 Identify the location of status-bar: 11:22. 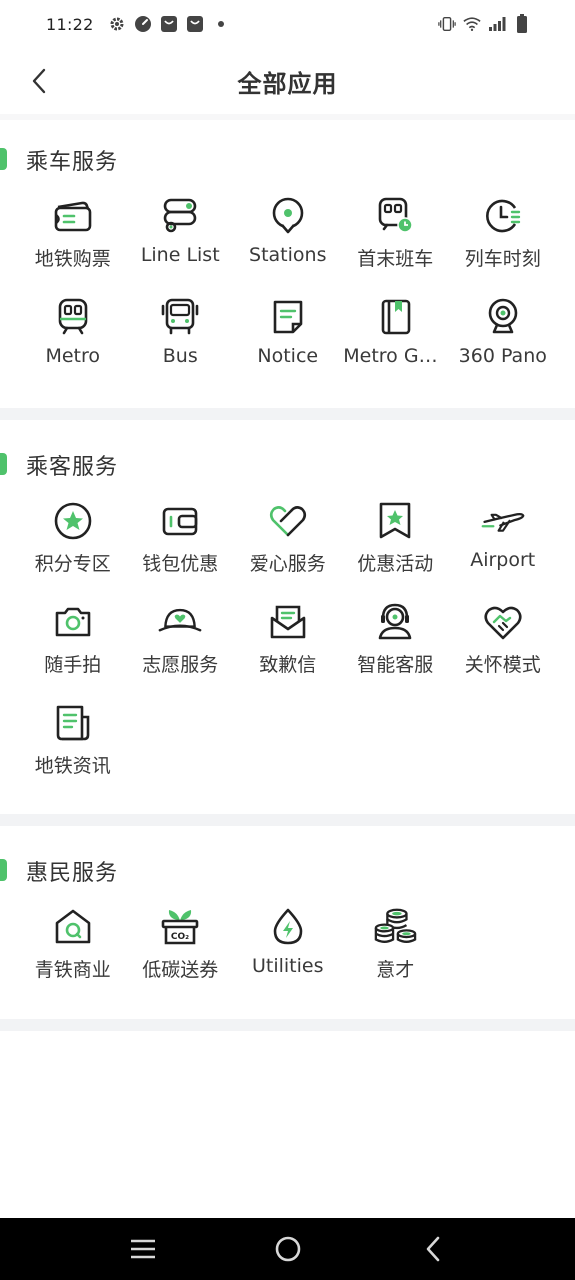
(287, 24).